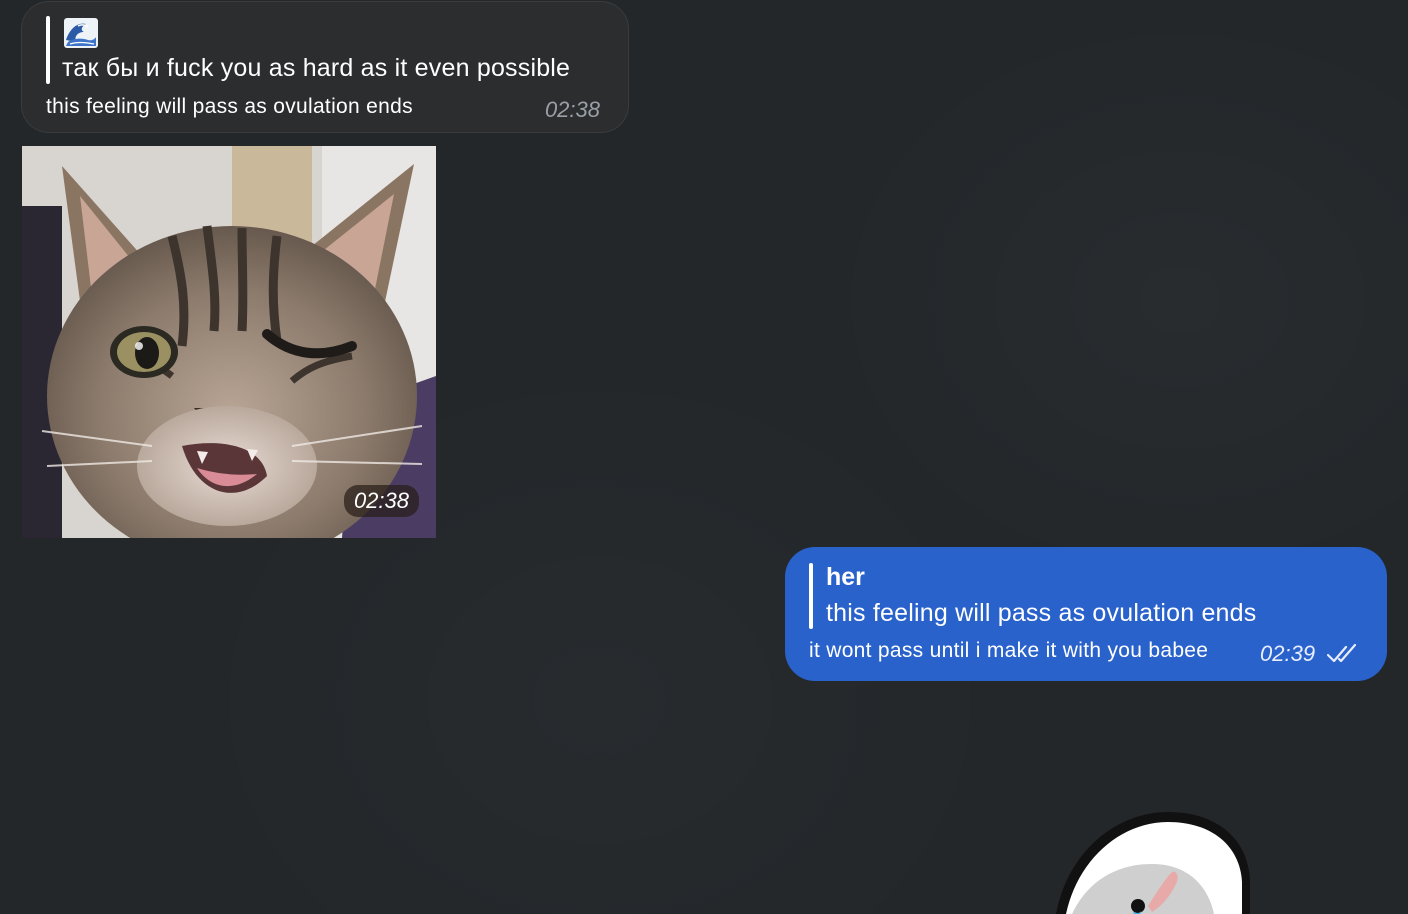 The width and height of the screenshot is (1408, 914). I want to click on quote-author: her, so click(845, 577).